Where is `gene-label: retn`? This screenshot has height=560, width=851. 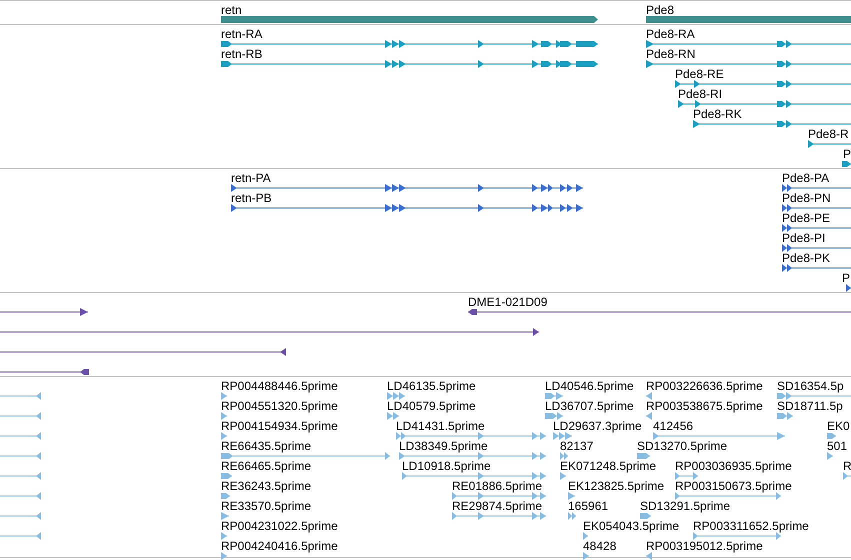 gene-label: retn is located at coordinates (231, 10).